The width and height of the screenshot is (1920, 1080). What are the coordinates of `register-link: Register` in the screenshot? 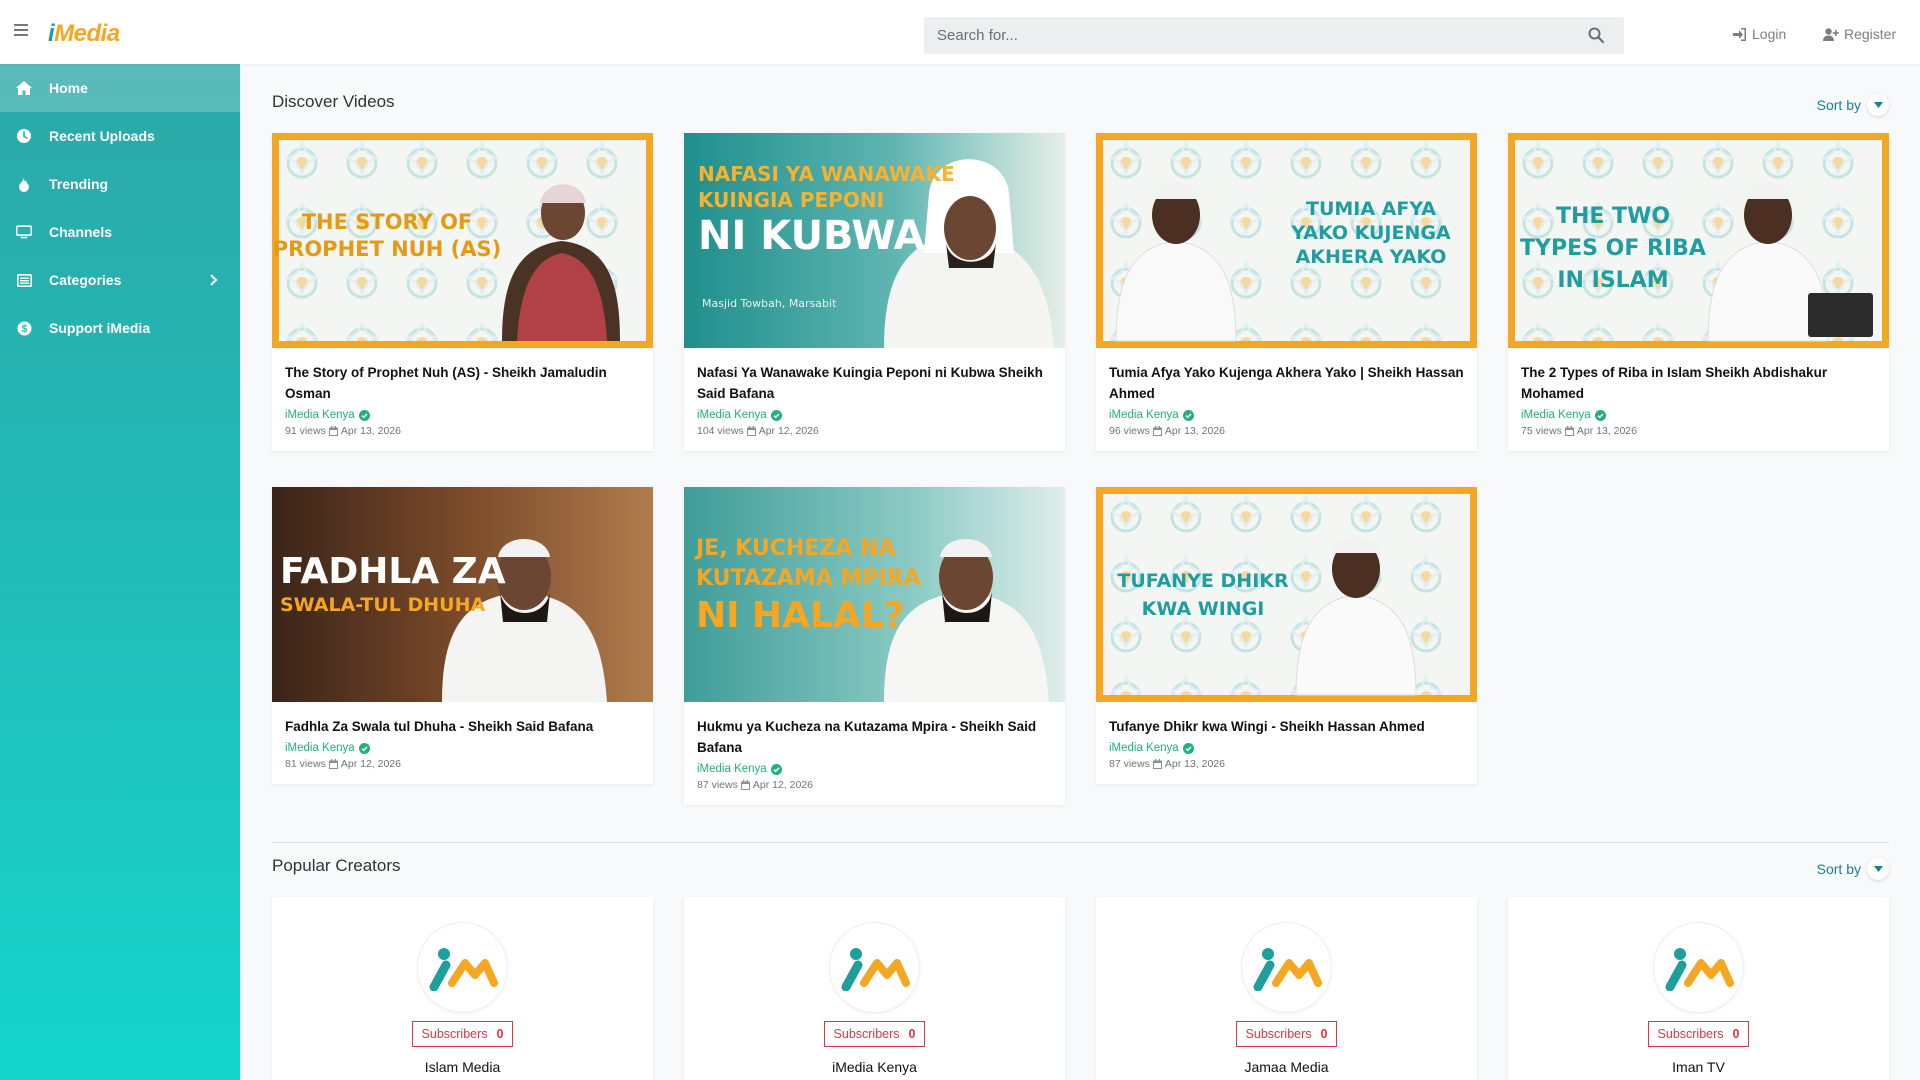 It's located at (1859, 34).